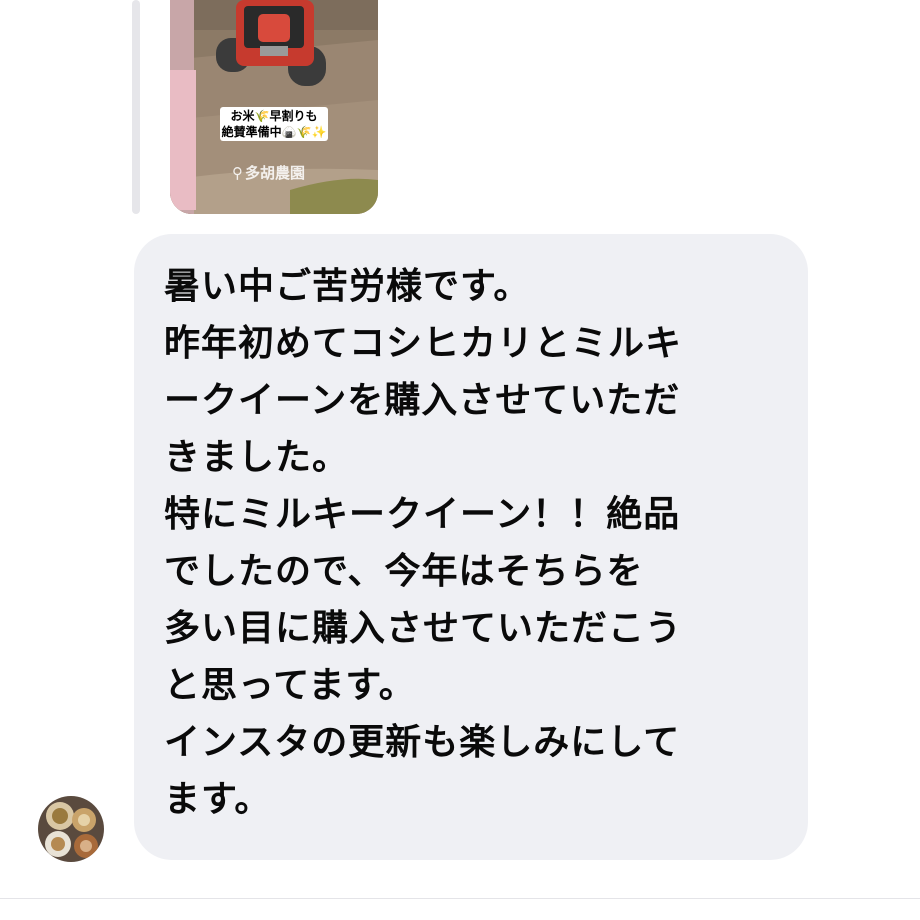  What do you see at coordinates (404, 571) in the screenshot?
I see `message-line: でしたので、今年はそちらを` at bounding box center [404, 571].